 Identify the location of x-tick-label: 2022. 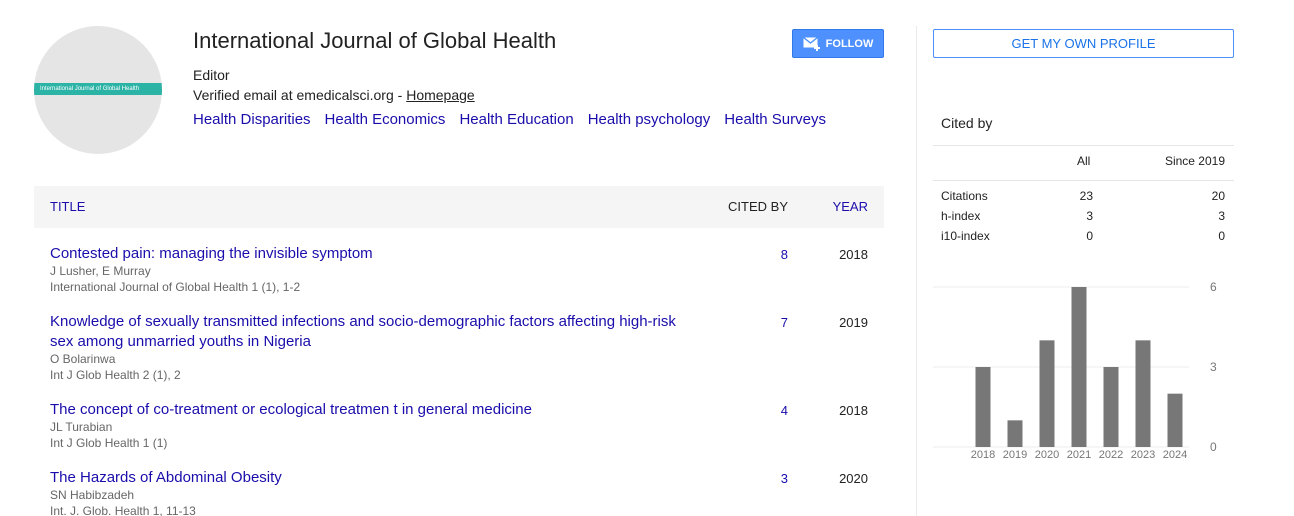
(1111, 455).